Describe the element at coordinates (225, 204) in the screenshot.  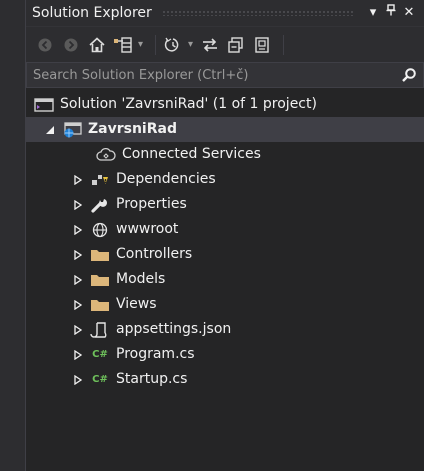
I see `tree-item-properties: Properties` at that location.